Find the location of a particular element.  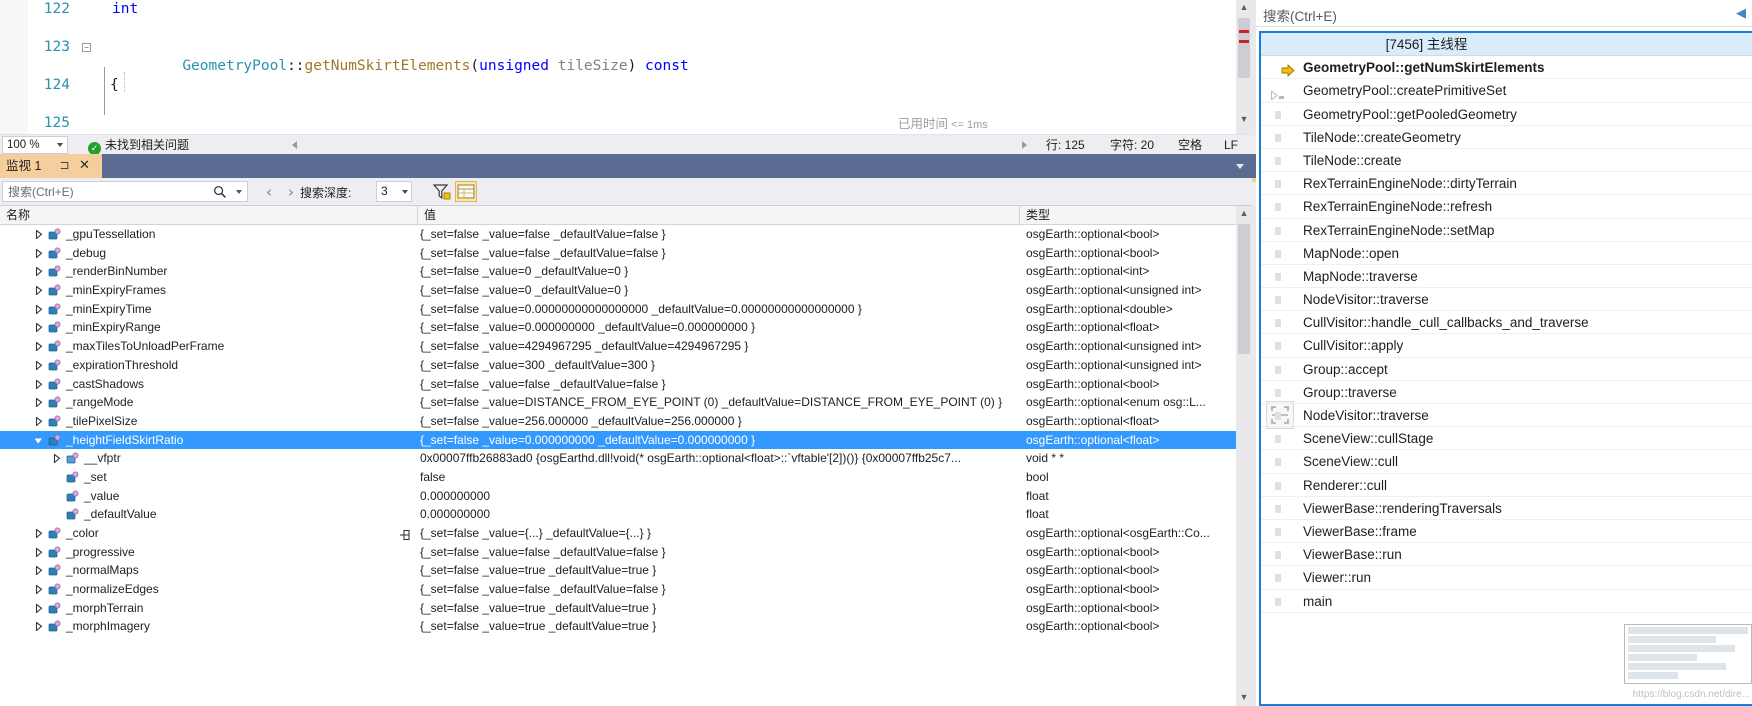

watch-row-name-cell: _debug is located at coordinates (209, 253).